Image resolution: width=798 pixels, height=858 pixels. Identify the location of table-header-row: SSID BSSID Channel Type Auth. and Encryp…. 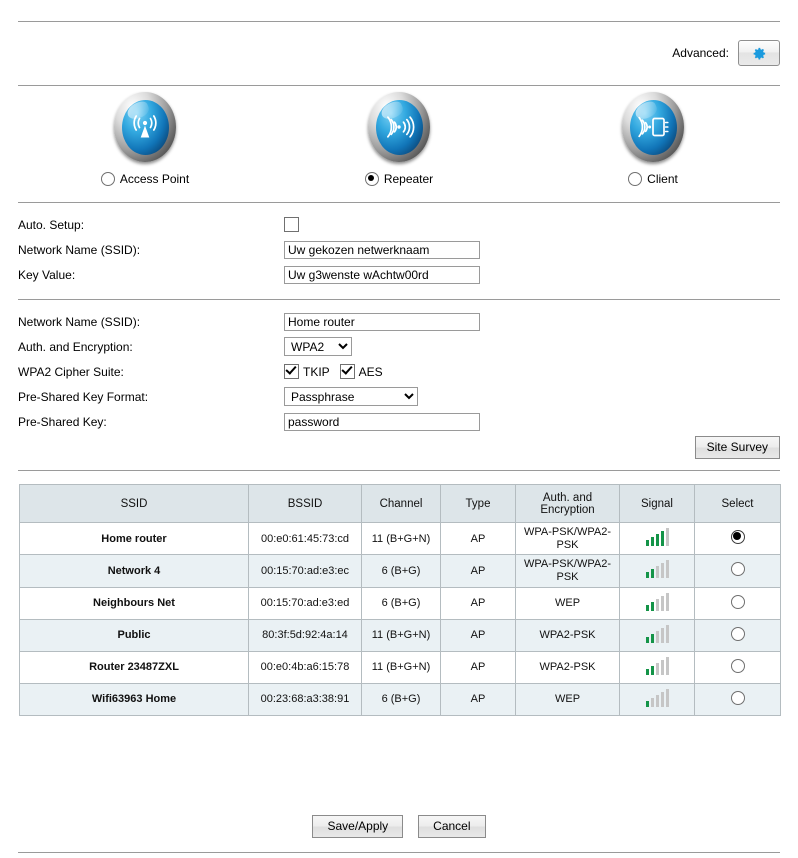
(400, 503).